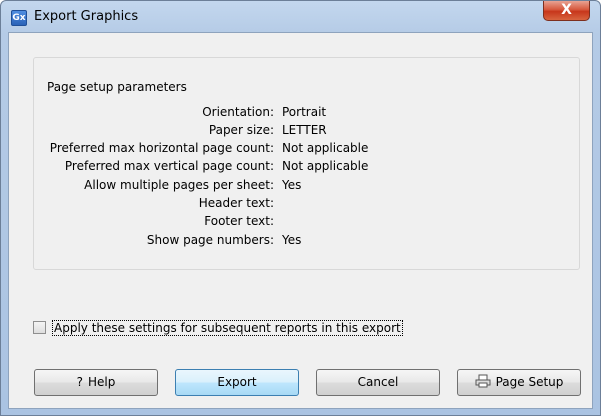 The height and width of the screenshot is (416, 601). What do you see at coordinates (239, 221) in the screenshot?
I see `param-label: Footer text:` at bounding box center [239, 221].